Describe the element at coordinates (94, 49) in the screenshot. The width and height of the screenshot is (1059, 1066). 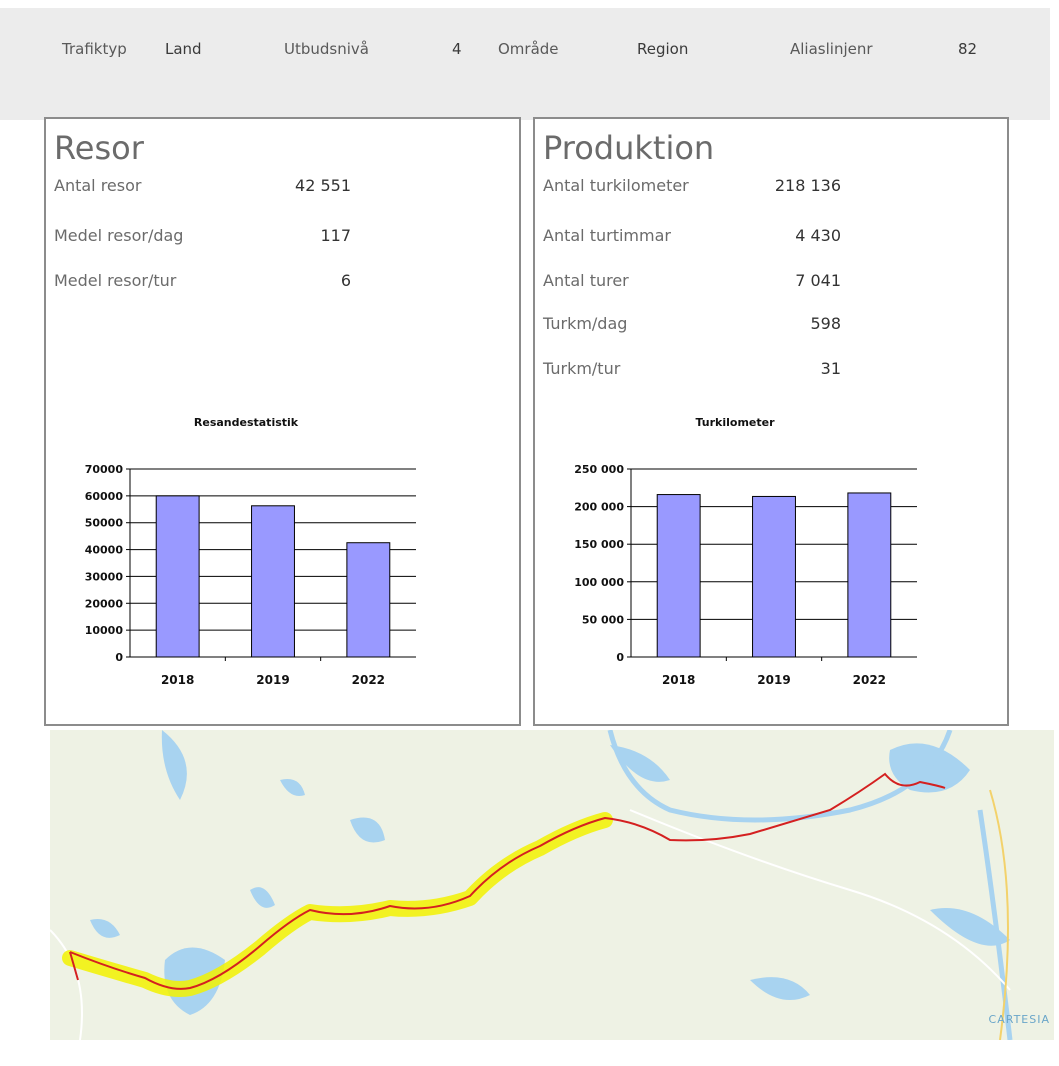
I see `trafiktyp-label: Trafiktyp` at that location.